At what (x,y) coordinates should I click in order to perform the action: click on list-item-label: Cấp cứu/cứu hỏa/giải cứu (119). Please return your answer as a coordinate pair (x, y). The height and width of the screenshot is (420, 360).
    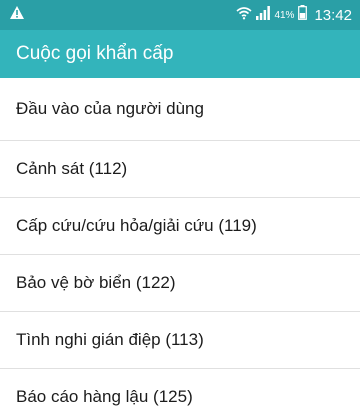
    Looking at the image, I should click on (136, 225).